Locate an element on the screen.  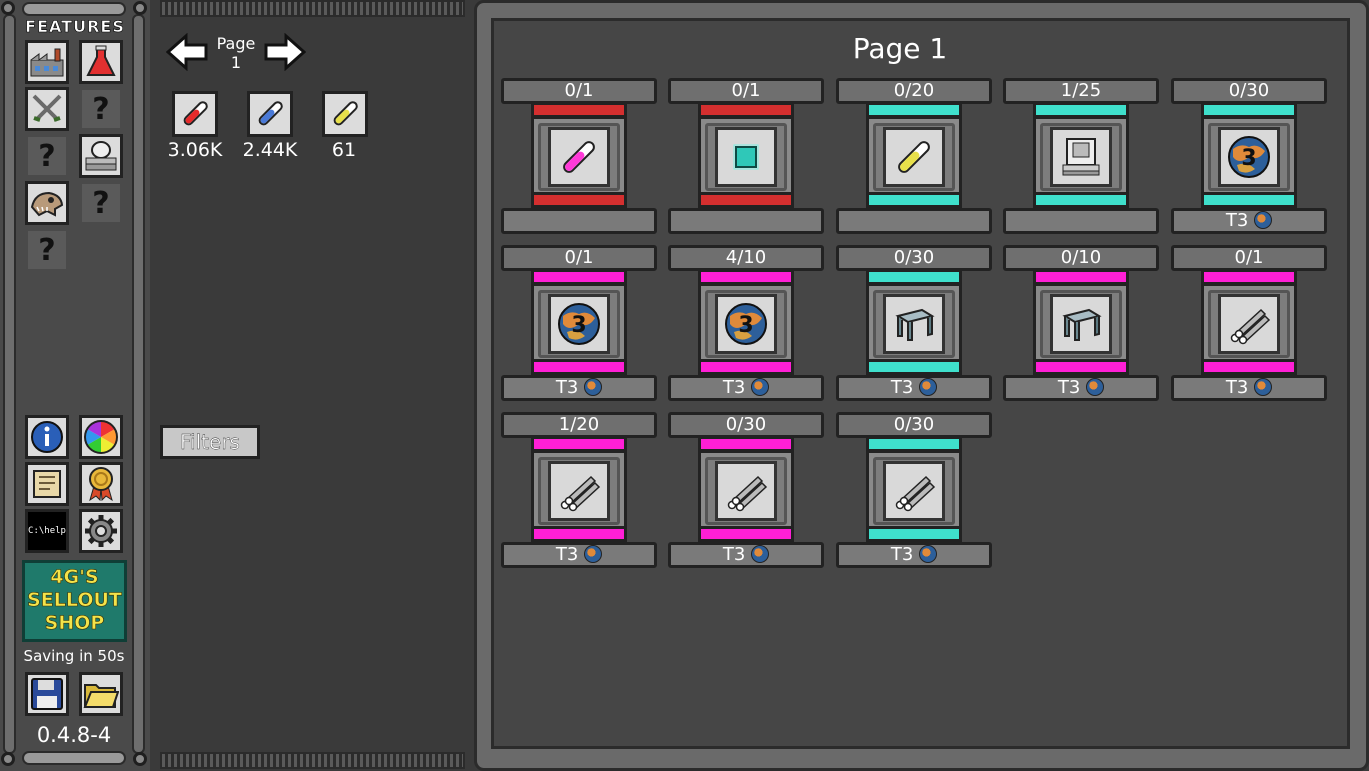
color-wheel-icon is located at coordinates (101, 437).